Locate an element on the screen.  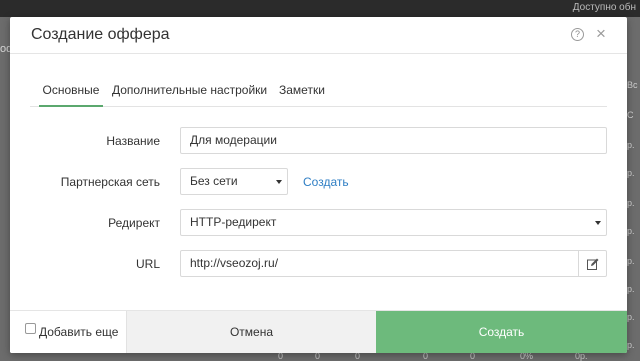
url-label: URL is located at coordinates (147, 264).